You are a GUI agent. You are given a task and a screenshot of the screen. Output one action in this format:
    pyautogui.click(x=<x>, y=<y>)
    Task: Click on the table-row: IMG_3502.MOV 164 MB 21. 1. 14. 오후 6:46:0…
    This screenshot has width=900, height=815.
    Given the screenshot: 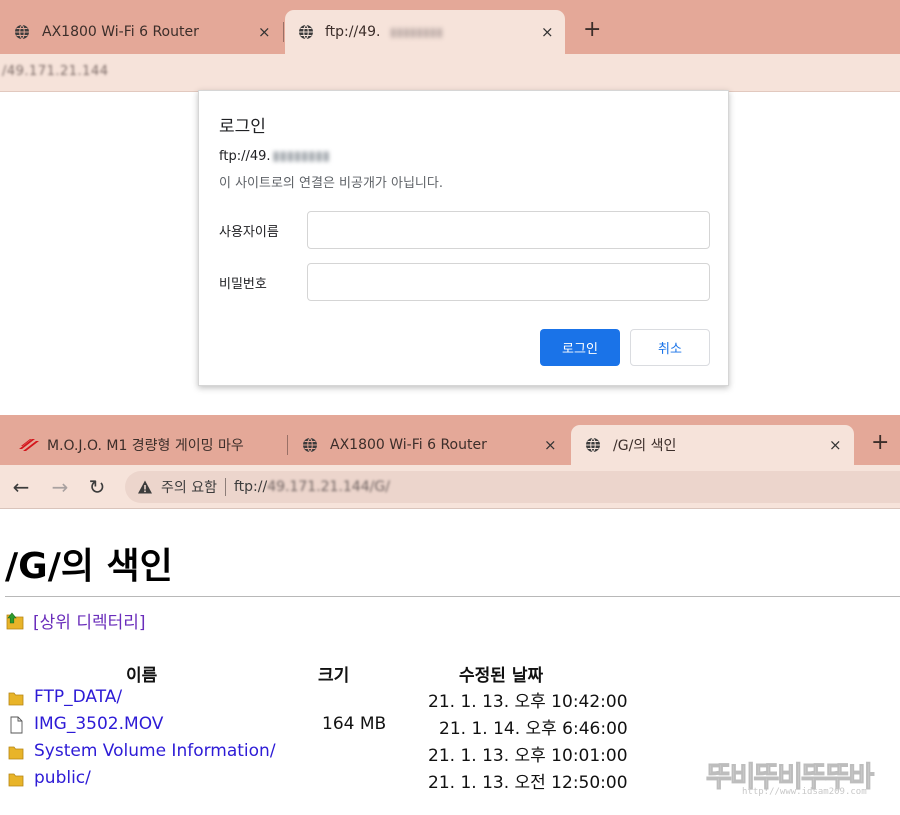 What is the action you would take?
    pyautogui.click(x=450, y=725)
    